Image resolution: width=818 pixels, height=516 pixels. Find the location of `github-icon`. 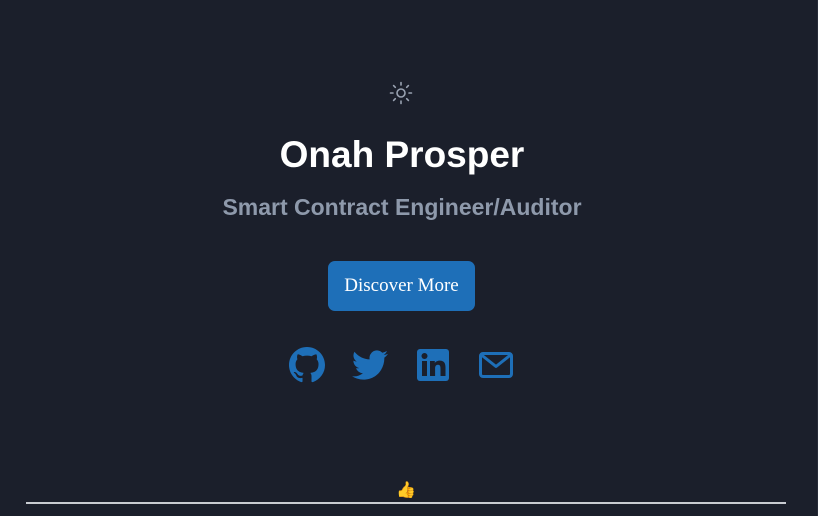

github-icon is located at coordinates (307, 365).